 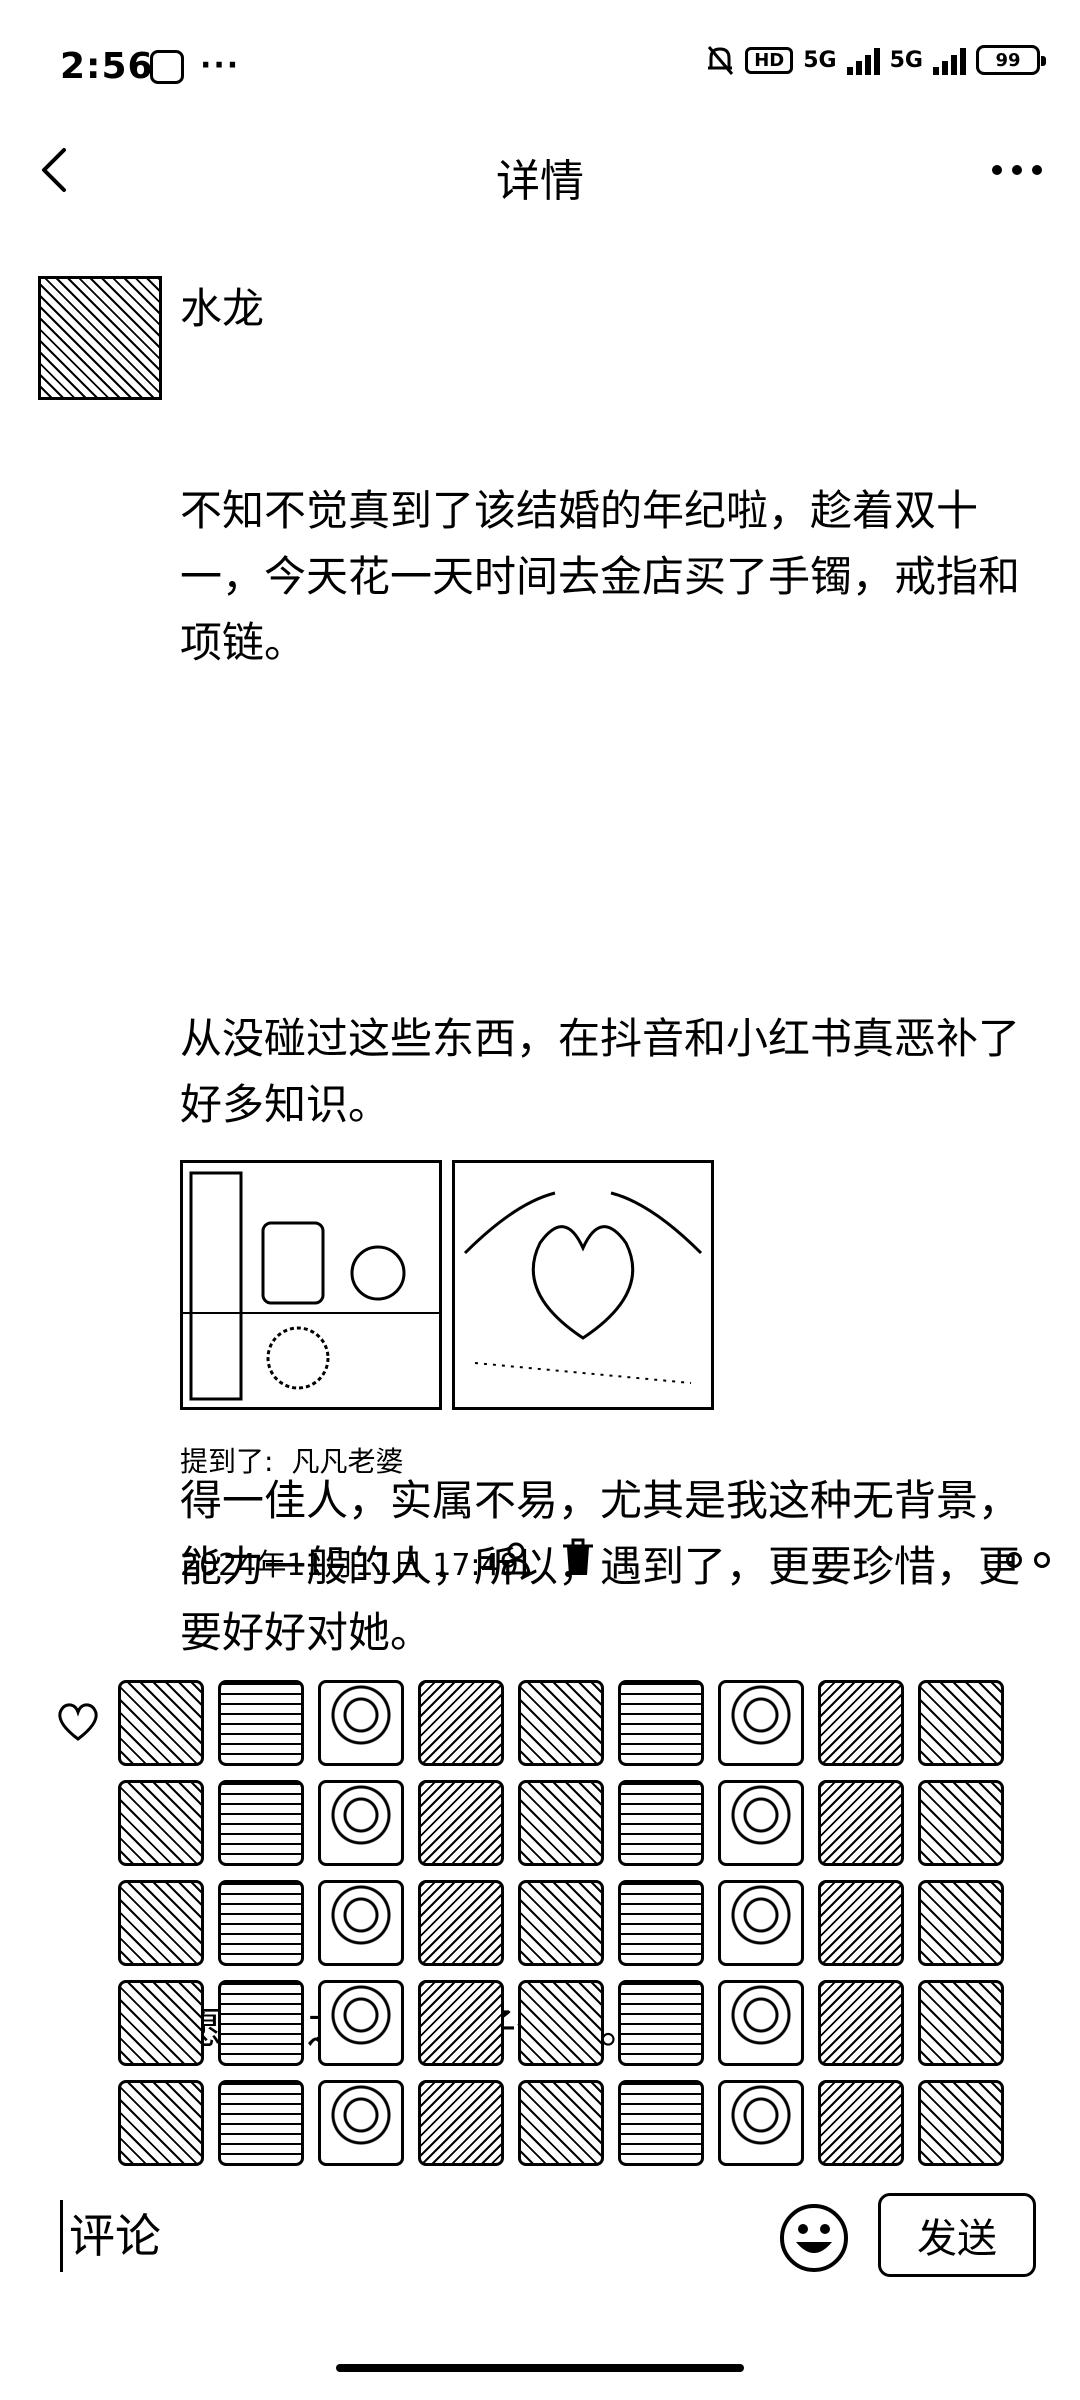 I want to click on home-indicator, so click(x=540, y=2368).